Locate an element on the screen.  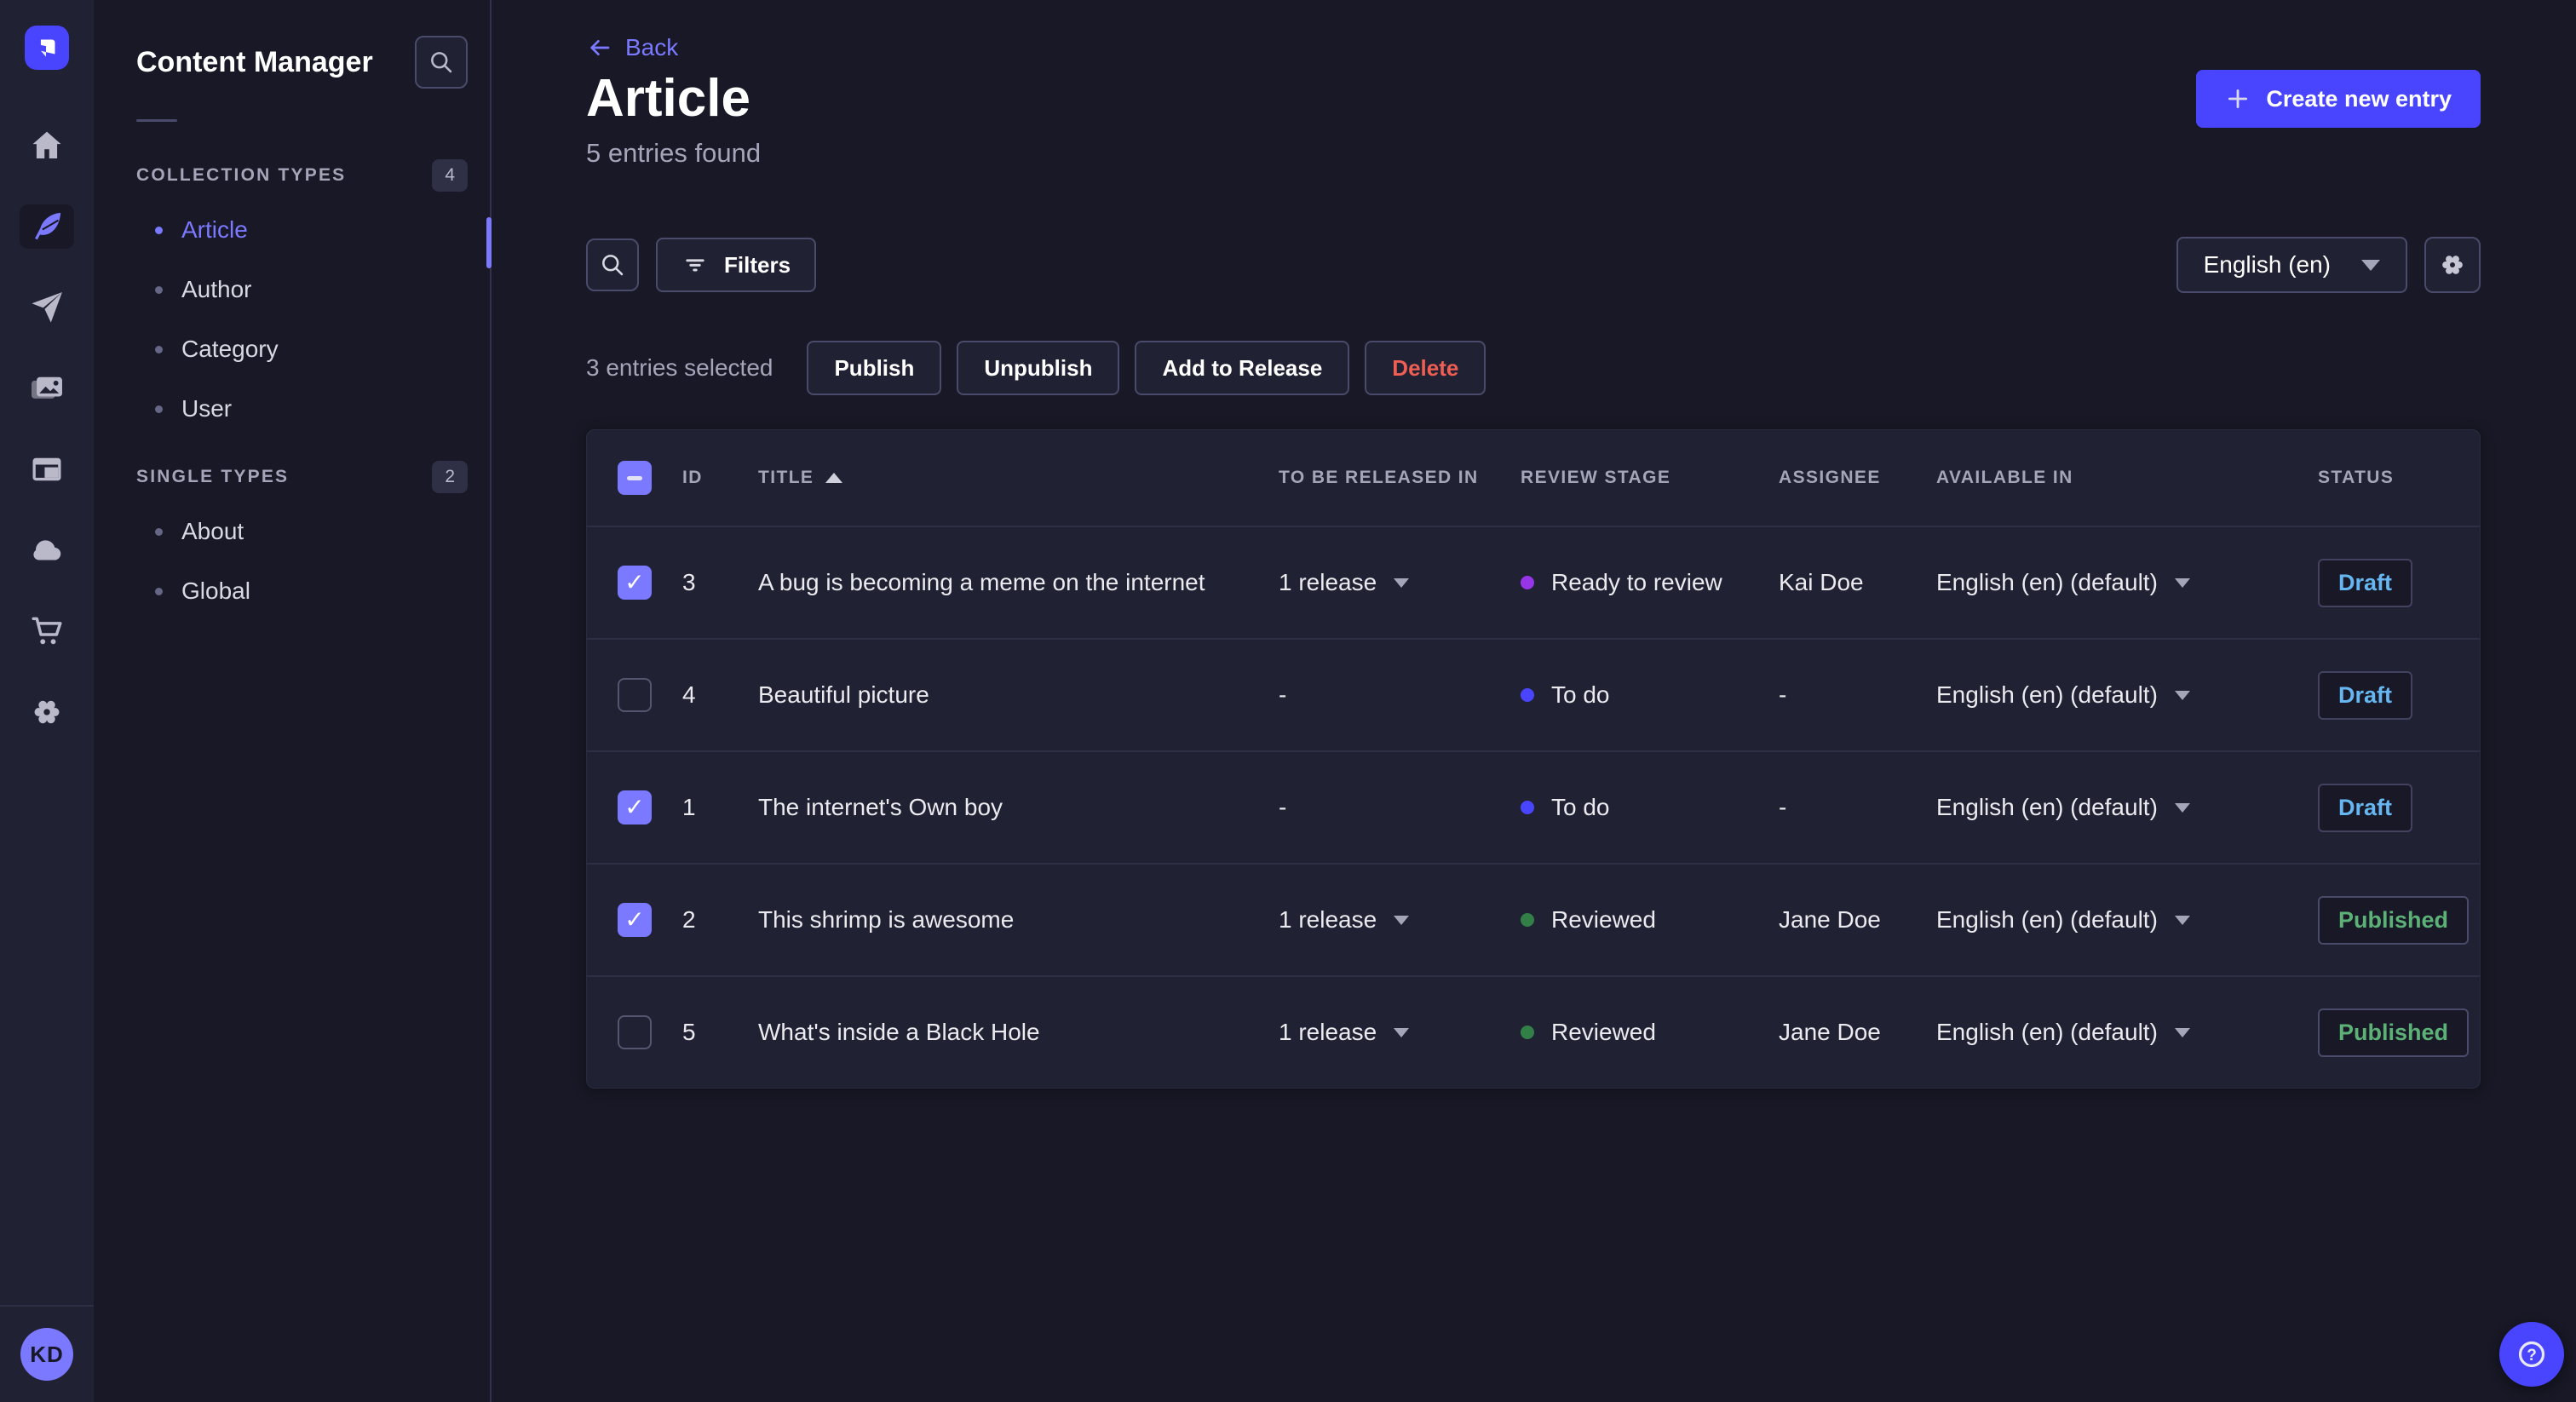
filters-button: Filters is located at coordinates (737, 265).